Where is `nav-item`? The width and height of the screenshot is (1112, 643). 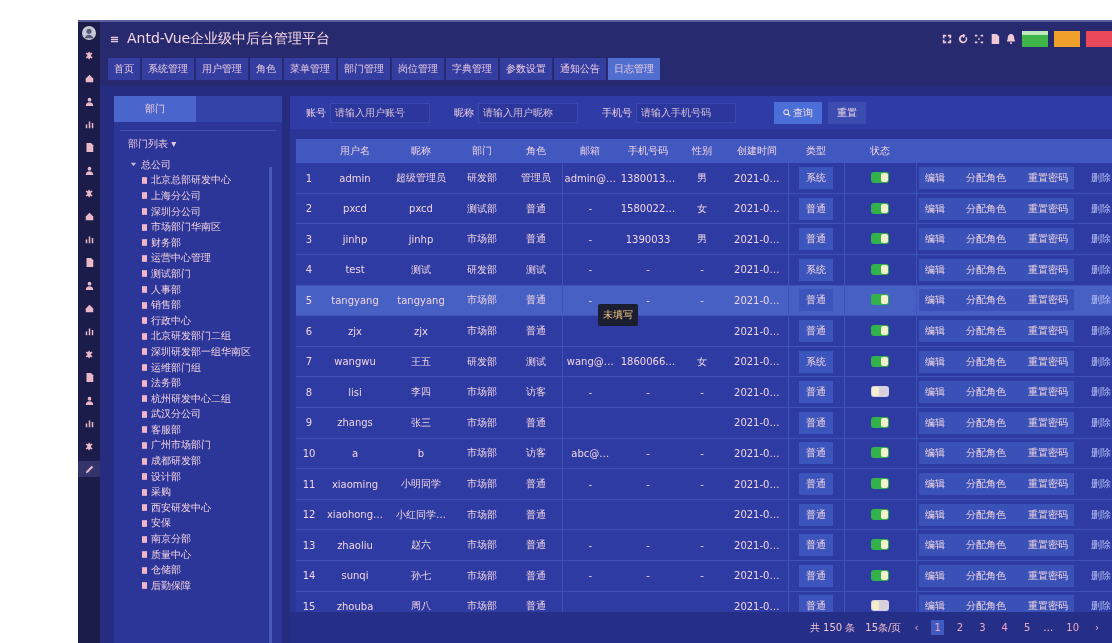 nav-item is located at coordinates (89, 469).